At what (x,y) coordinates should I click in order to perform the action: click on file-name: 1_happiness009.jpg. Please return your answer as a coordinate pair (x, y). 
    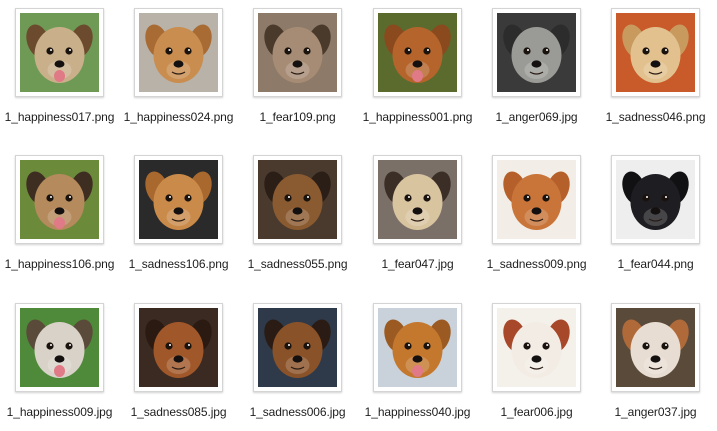
    Looking at the image, I should click on (59, 412).